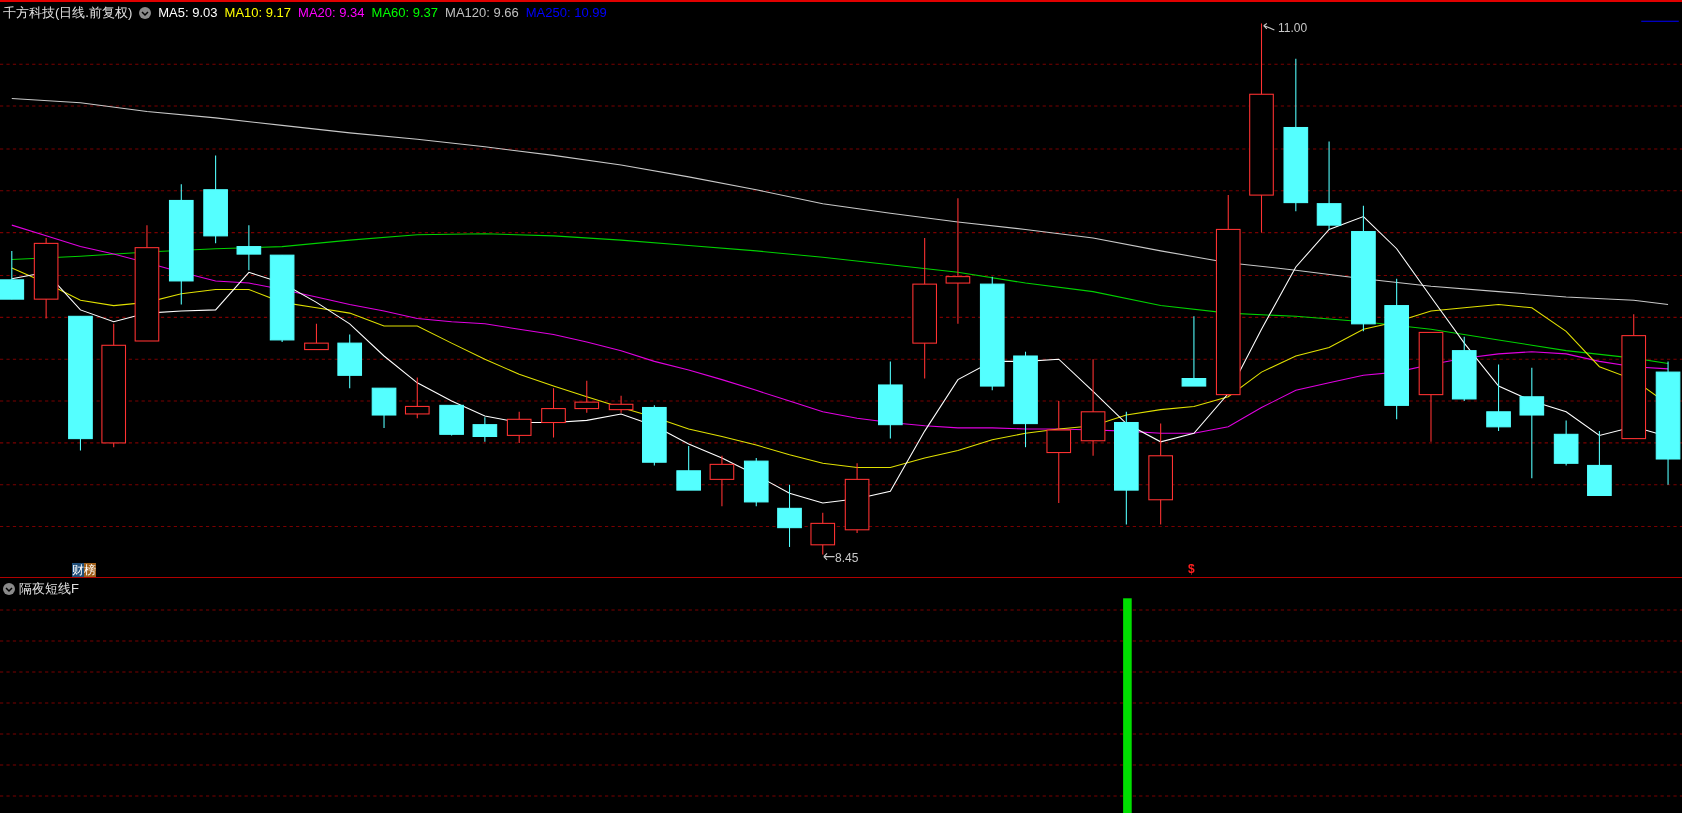 The image size is (1682, 813). Describe the element at coordinates (331, 13) in the screenshot. I see `moving-average-value: MA20: 9.34` at that location.